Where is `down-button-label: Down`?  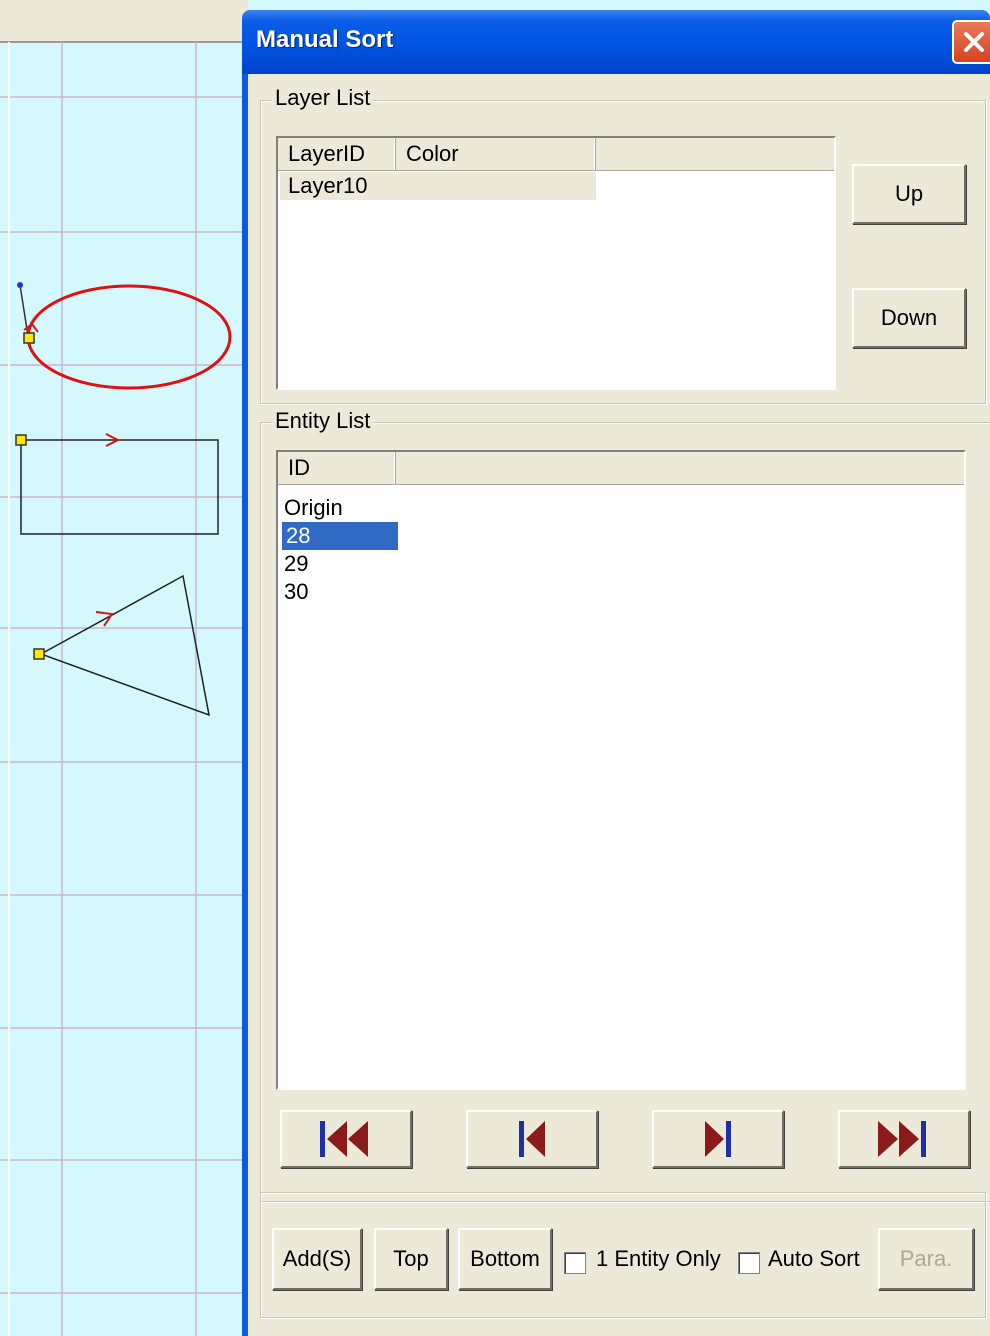 down-button-label: Down is located at coordinates (909, 317).